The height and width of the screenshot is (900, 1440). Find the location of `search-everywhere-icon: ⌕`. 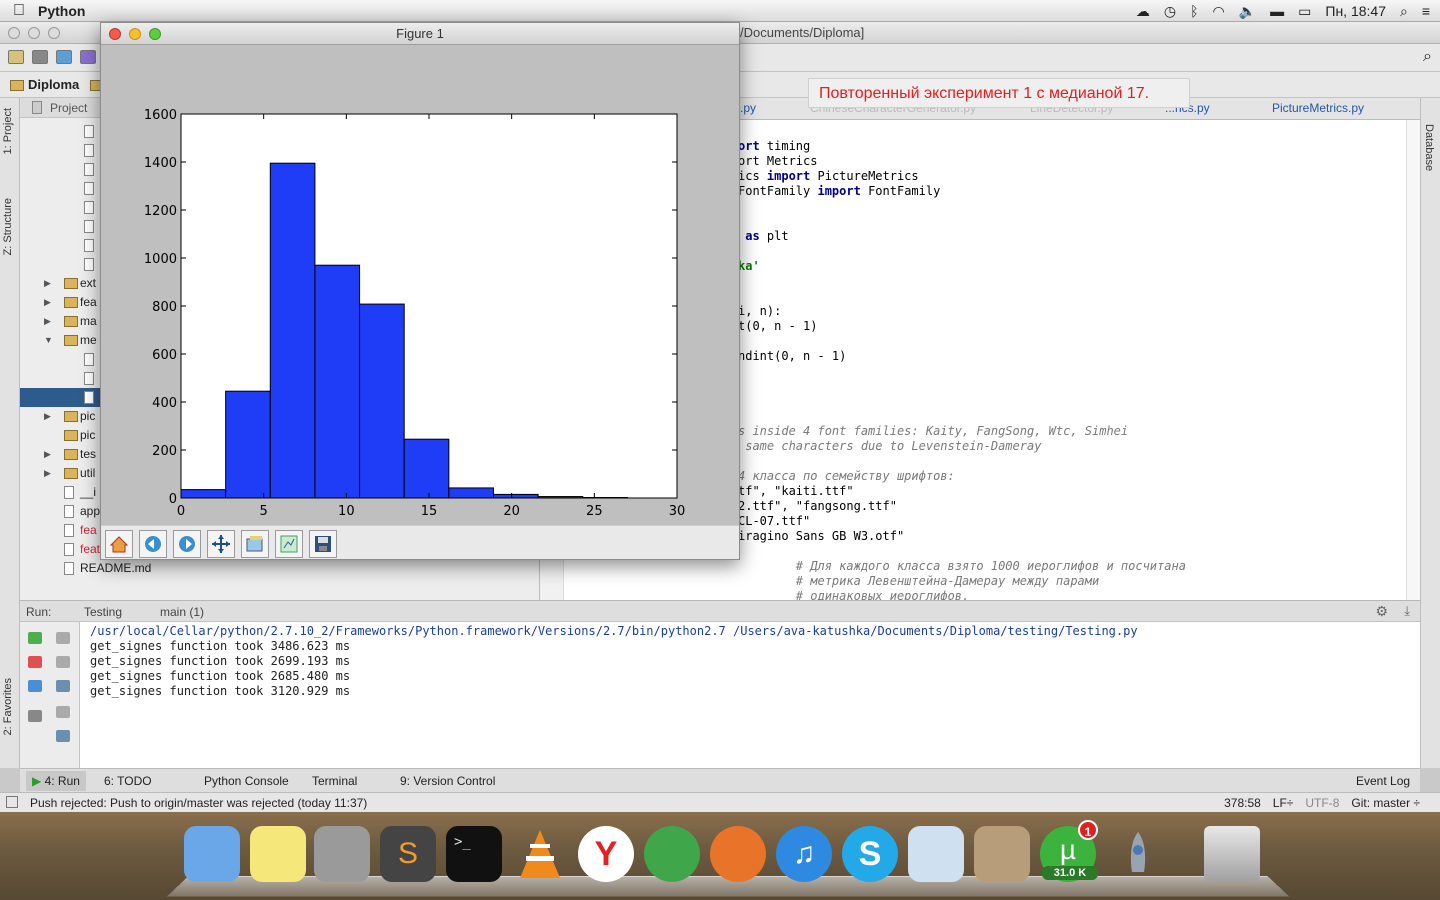

search-everywhere-icon: ⌕ is located at coordinates (1427, 57).